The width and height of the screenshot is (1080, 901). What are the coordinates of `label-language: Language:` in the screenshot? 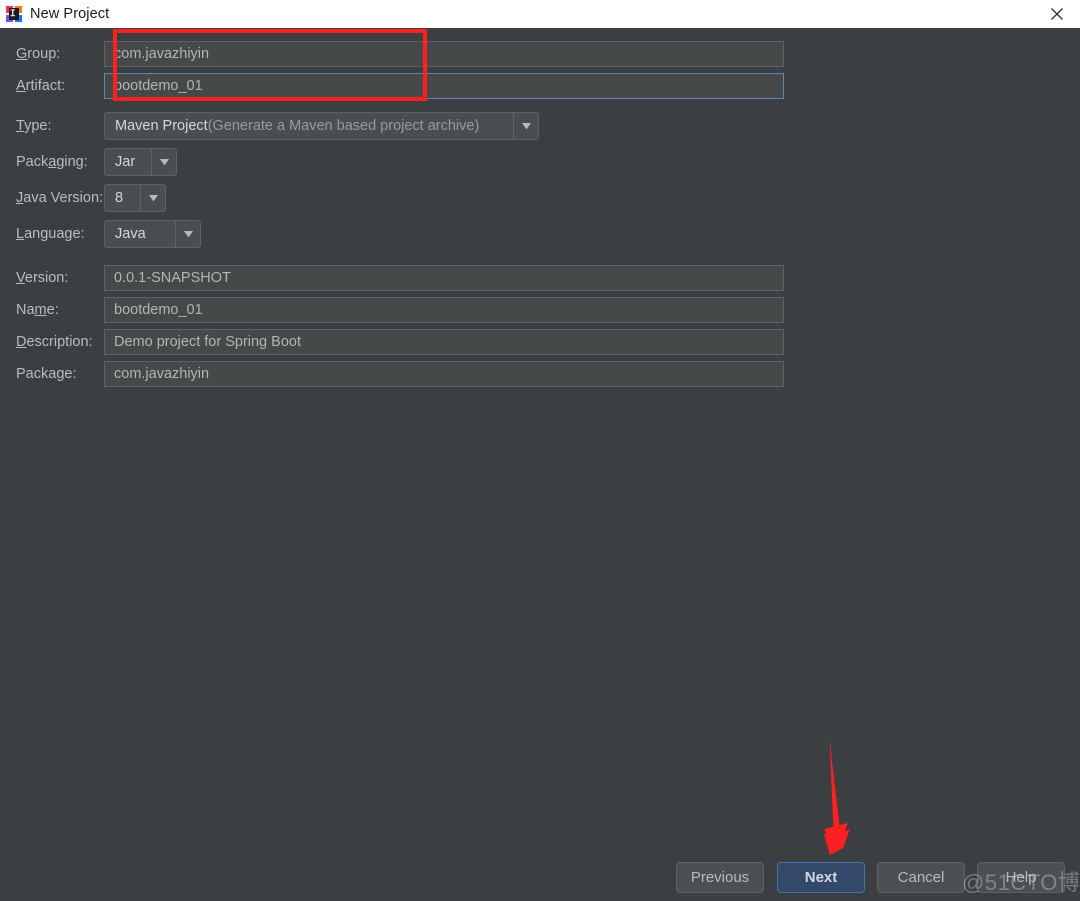 It's located at (50, 234).